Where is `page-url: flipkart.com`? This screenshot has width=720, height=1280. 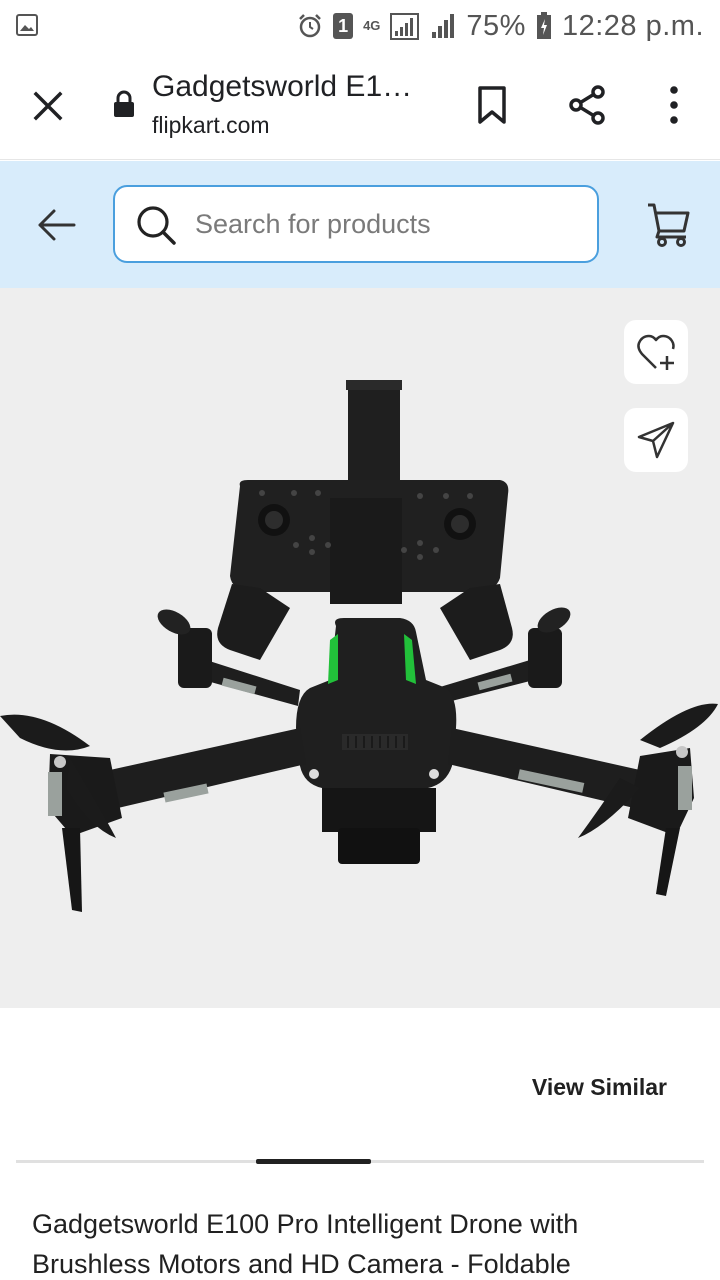
page-url: flipkart.com is located at coordinates (211, 125).